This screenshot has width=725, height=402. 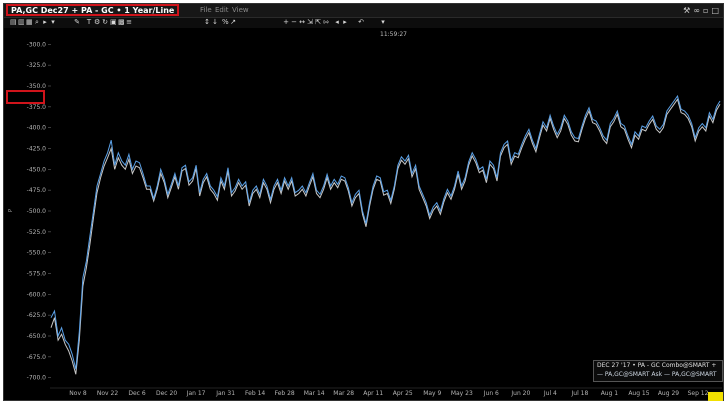 What do you see at coordinates (215, 22) in the screenshot?
I see `log-icon: ↓` at bounding box center [215, 22].